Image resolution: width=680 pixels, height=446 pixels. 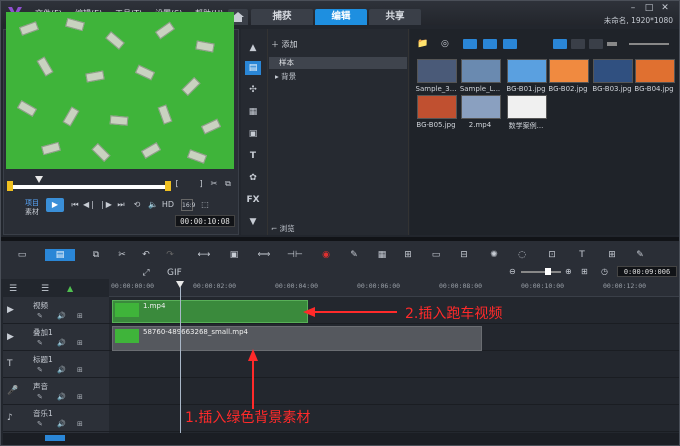 I want to click on preview-timecode: 00:00:10:08, so click(x=205, y=221).